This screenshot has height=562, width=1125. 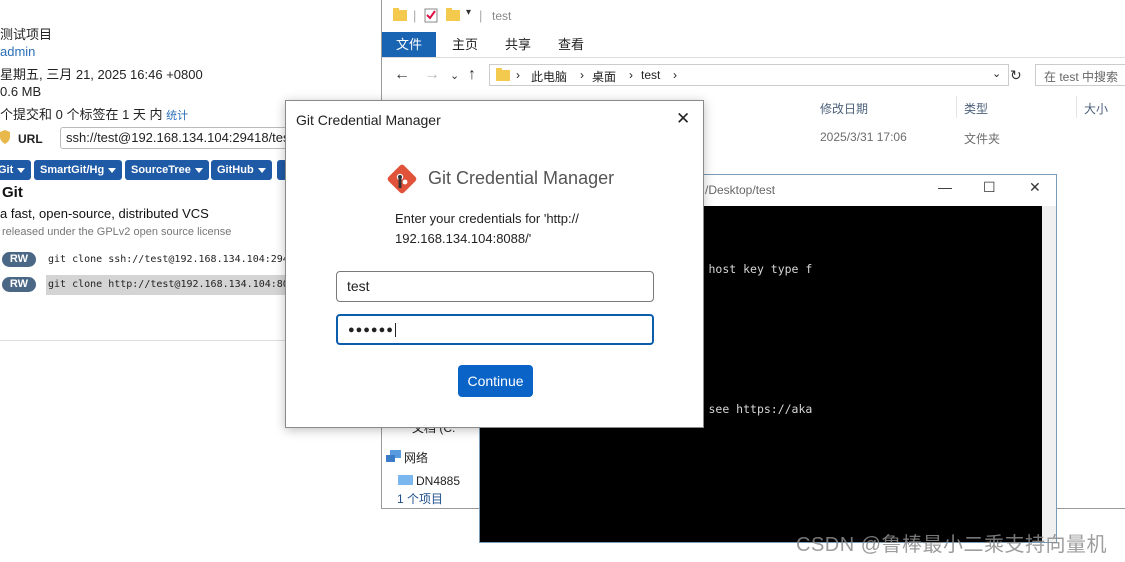 What do you see at coordinates (487, 218) in the screenshot?
I see `credential-prompt-line-1: Enter your credentials for 'http://` at bounding box center [487, 218].